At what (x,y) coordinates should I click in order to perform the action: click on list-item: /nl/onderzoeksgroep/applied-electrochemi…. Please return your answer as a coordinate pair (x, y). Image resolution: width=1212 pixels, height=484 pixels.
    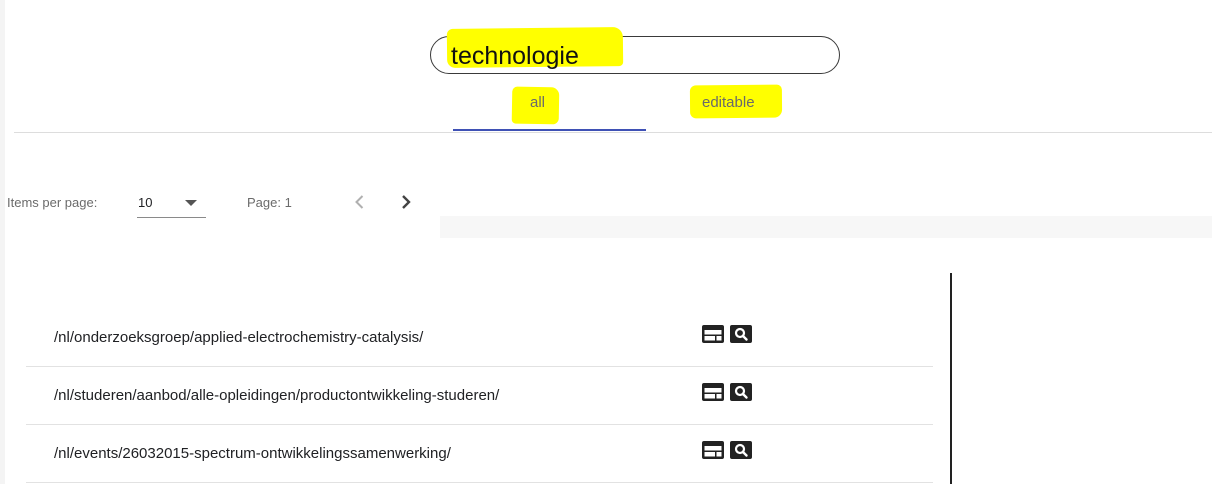
    Looking at the image, I should click on (479, 338).